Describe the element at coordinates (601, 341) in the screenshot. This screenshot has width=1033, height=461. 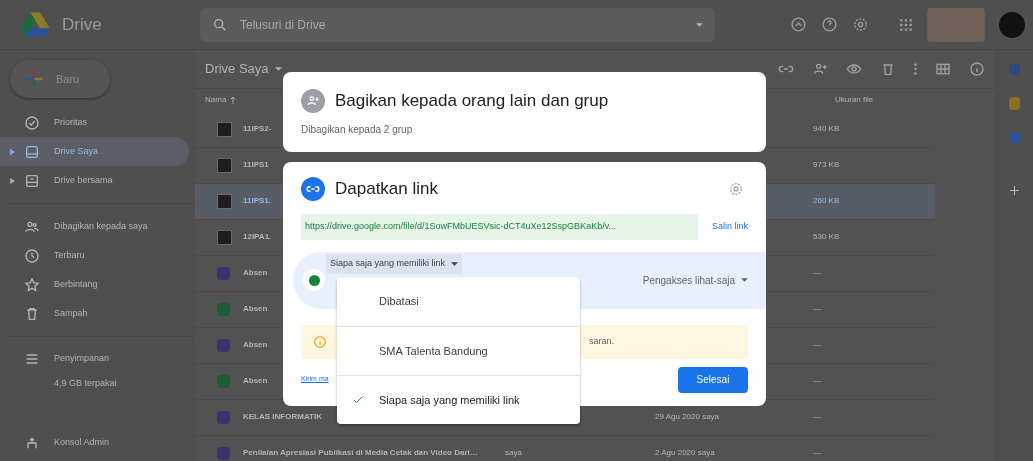
I see `notice-text: saran.` at that location.